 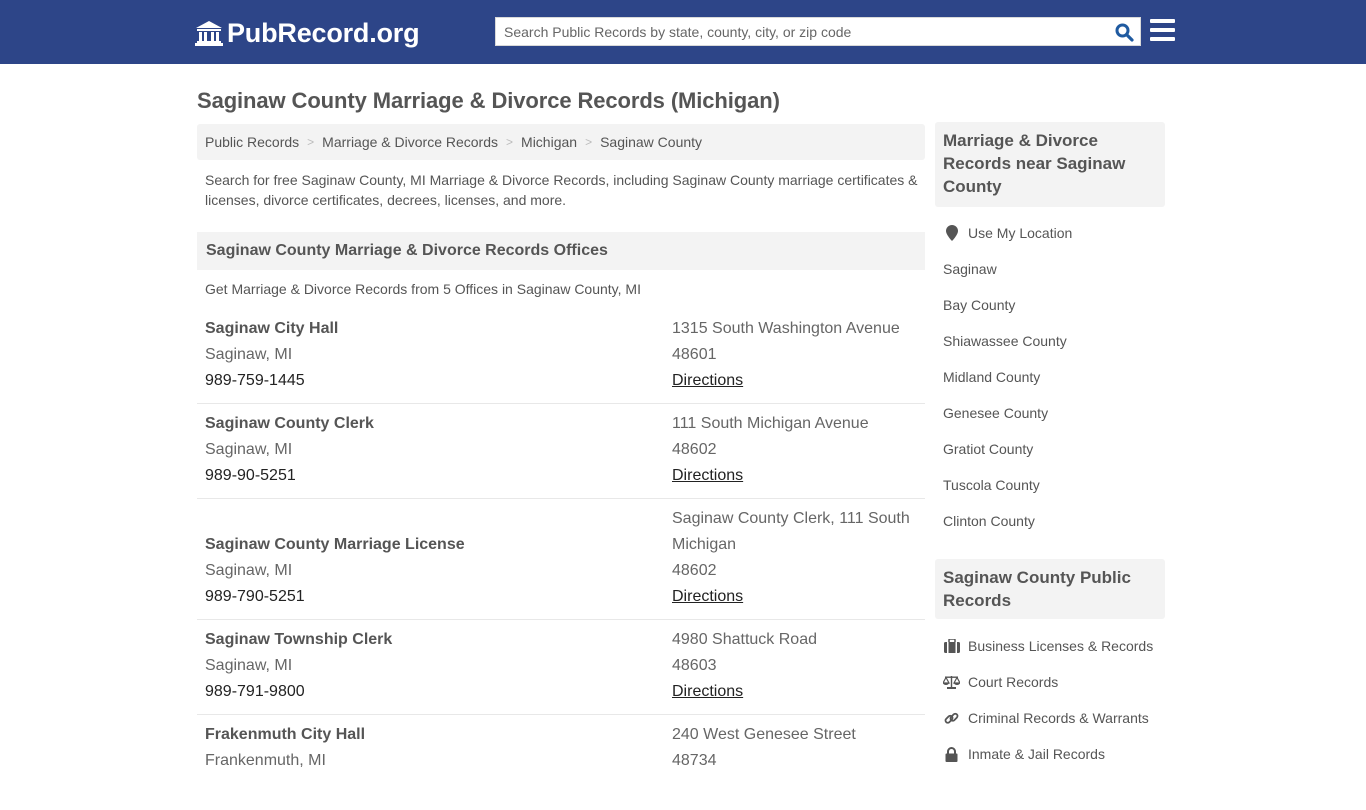 What do you see at coordinates (1060, 646) in the screenshot?
I see `public-record-label: Business Licenses & Records` at bounding box center [1060, 646].